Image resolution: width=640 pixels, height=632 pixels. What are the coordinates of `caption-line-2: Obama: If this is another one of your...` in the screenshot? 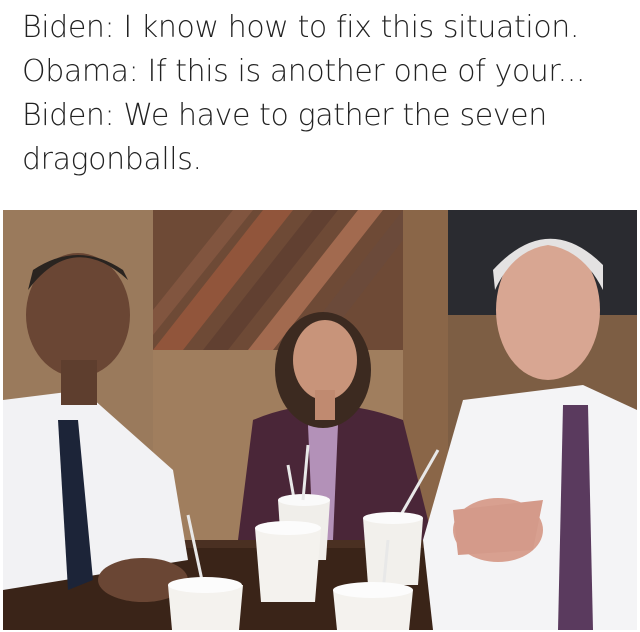 It's located at (303, 71).